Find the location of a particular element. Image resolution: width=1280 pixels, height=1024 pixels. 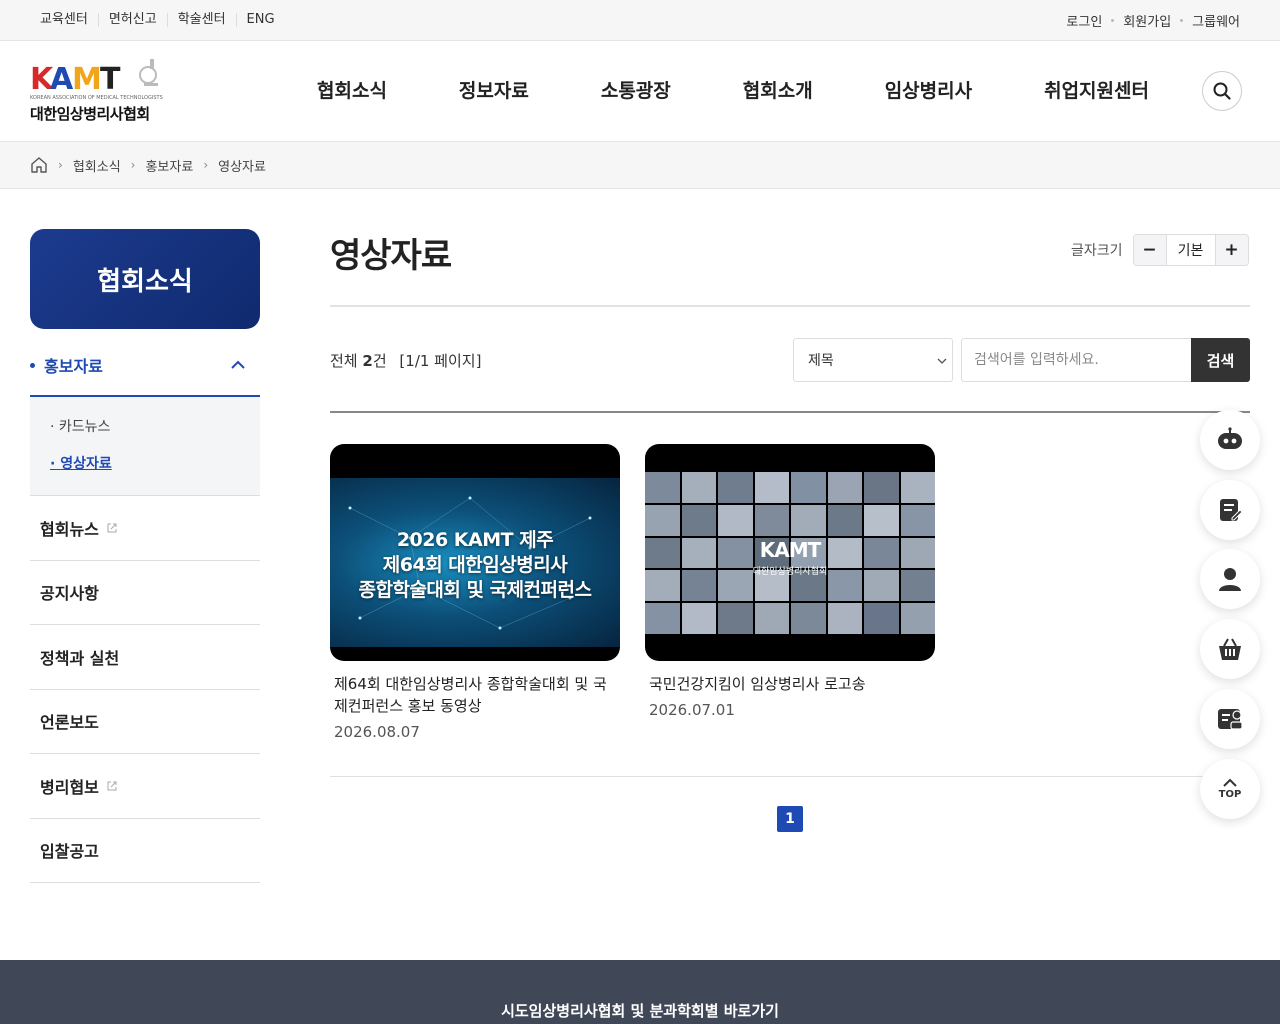

search-icon is located at coordinates (1222, 91).